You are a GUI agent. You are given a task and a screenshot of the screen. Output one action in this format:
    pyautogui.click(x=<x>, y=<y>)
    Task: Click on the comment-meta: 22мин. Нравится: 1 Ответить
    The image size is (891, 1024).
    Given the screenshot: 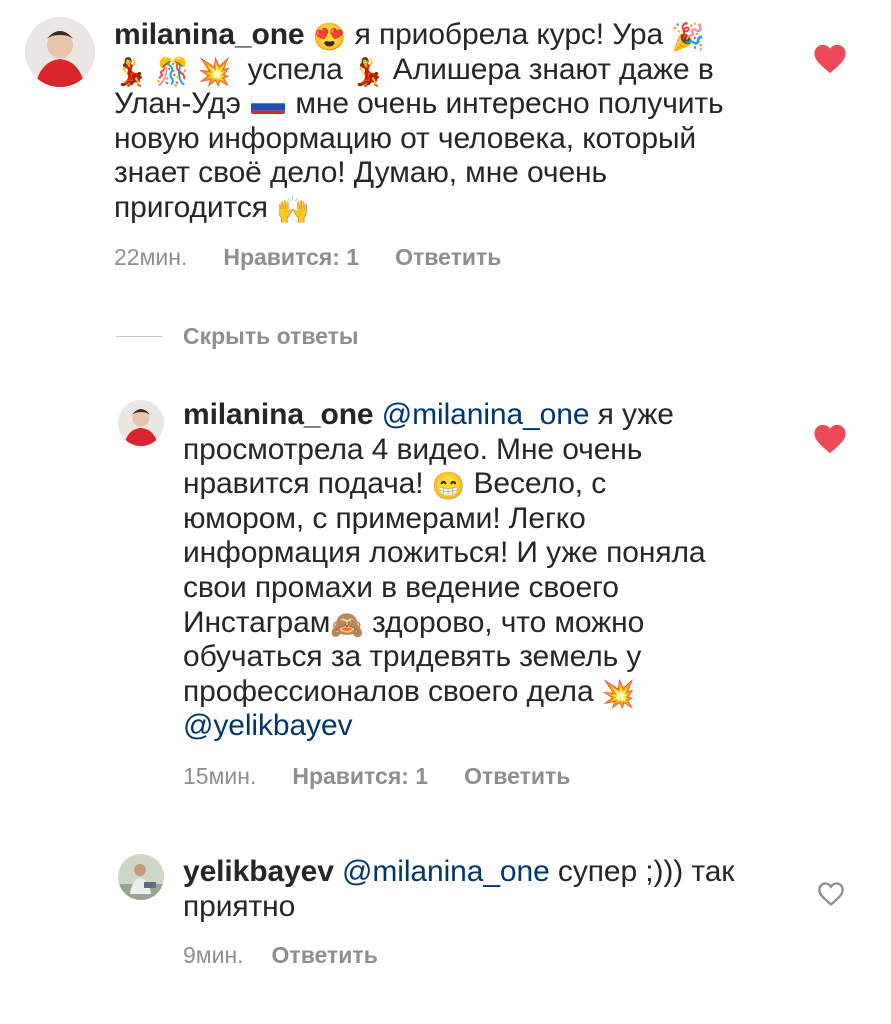 What is the action you would take?
    pyautogui.click(x=307, y=257)
    